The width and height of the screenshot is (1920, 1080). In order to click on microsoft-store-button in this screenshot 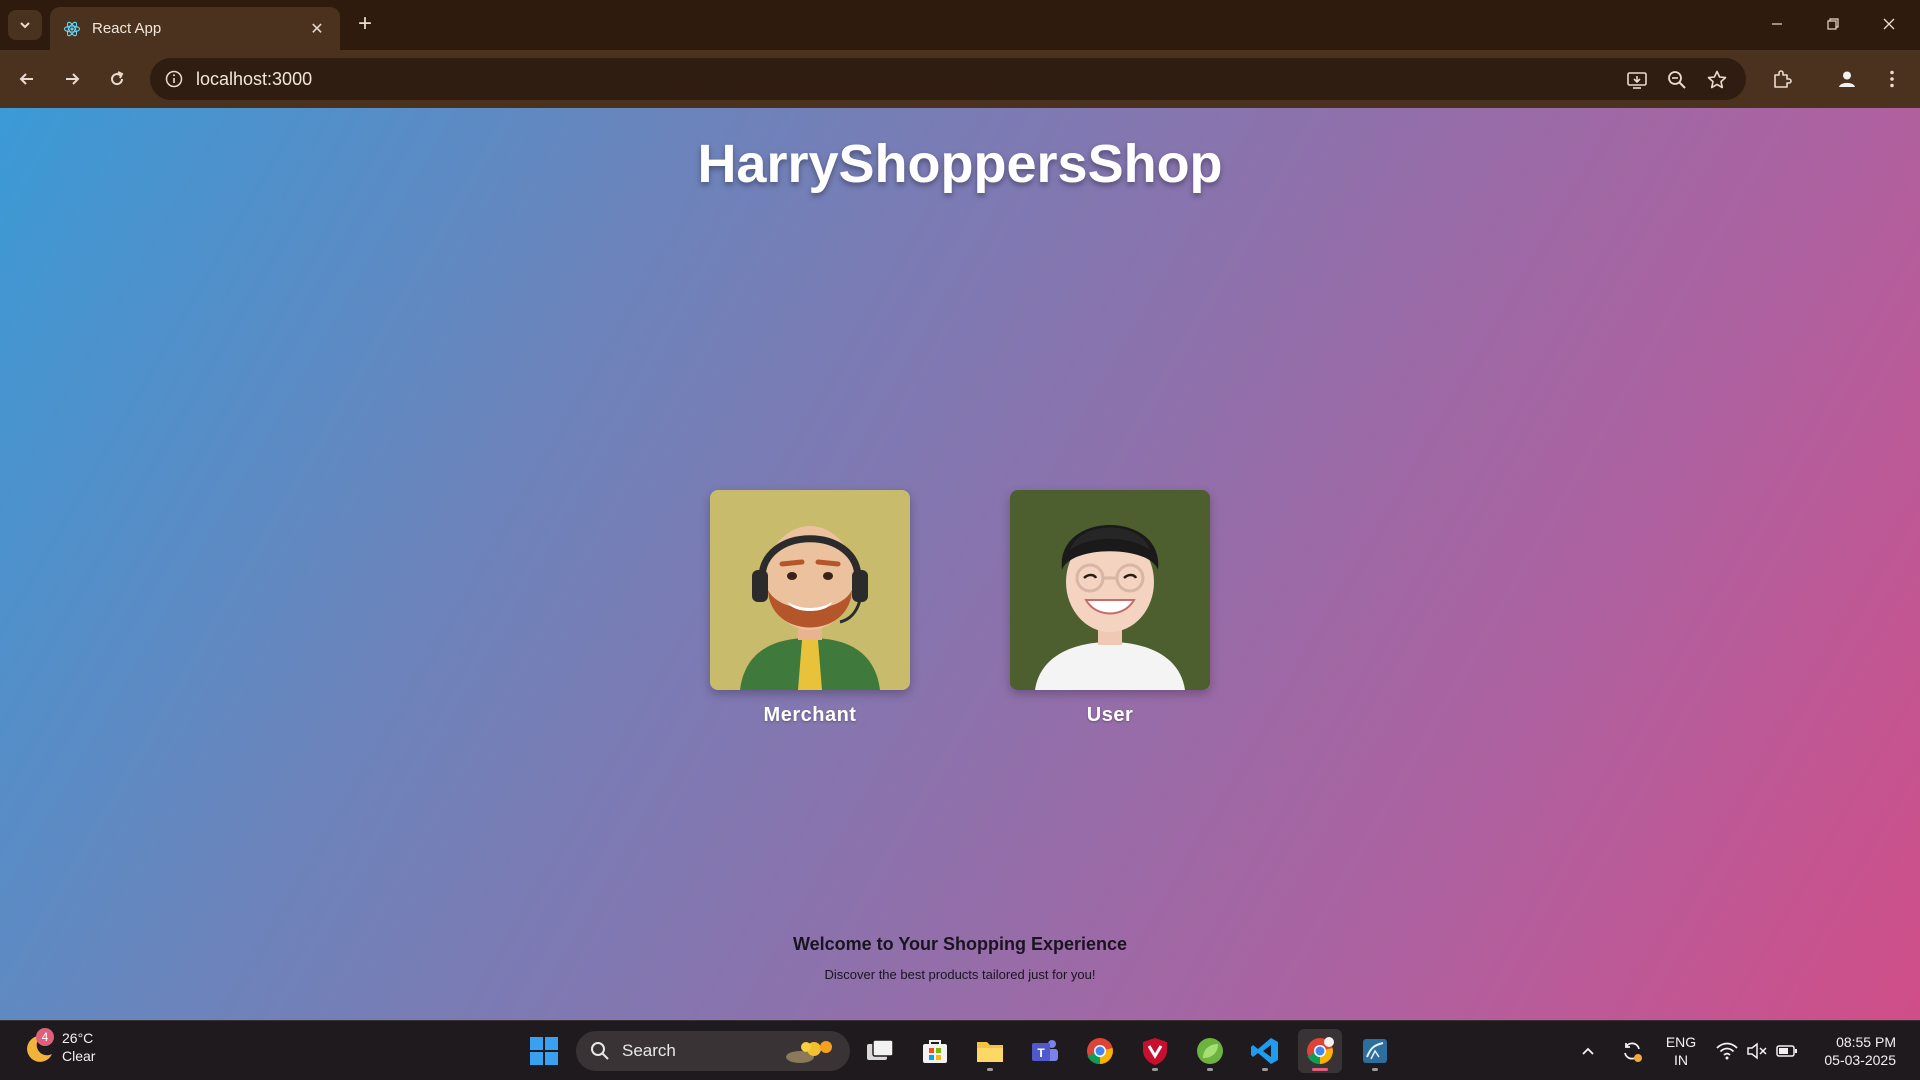, I will do `click(935, 1051)`.